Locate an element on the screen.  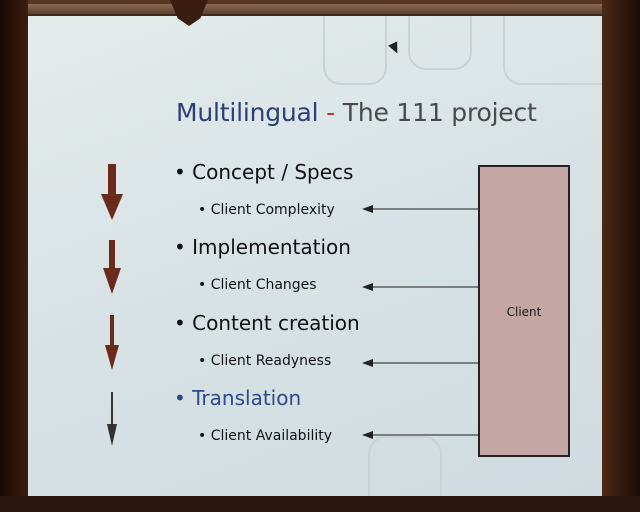
room-floor is located at coordinates (320, 504).